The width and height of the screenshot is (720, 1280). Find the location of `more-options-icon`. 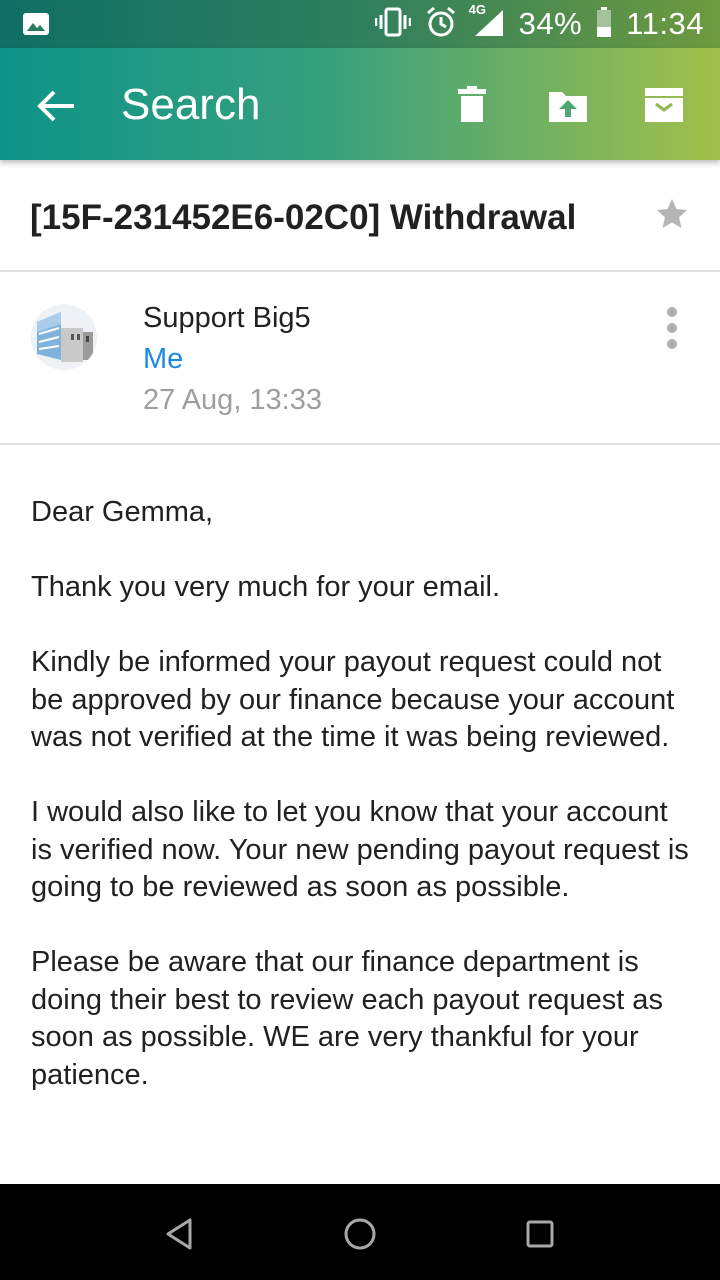

more-options-icon is located at coordinates (672, 328).